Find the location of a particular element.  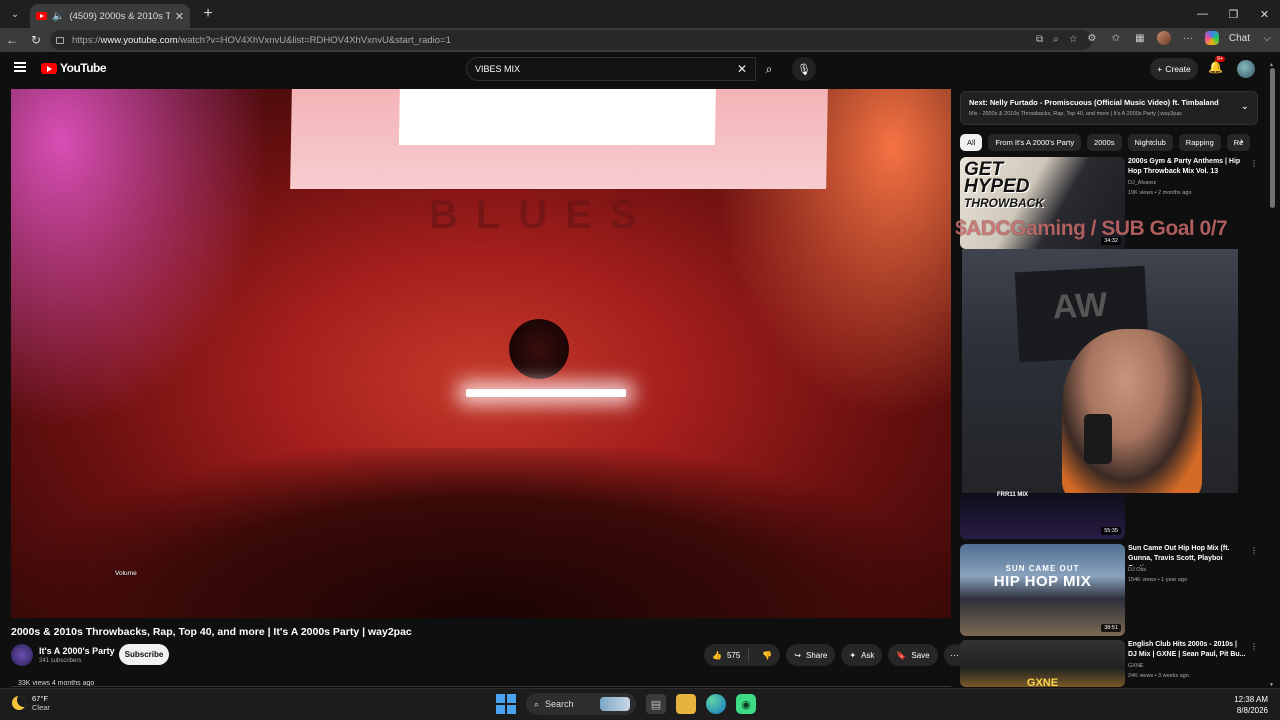

like-button: 👍 575 is located at coordinates (727, 655).